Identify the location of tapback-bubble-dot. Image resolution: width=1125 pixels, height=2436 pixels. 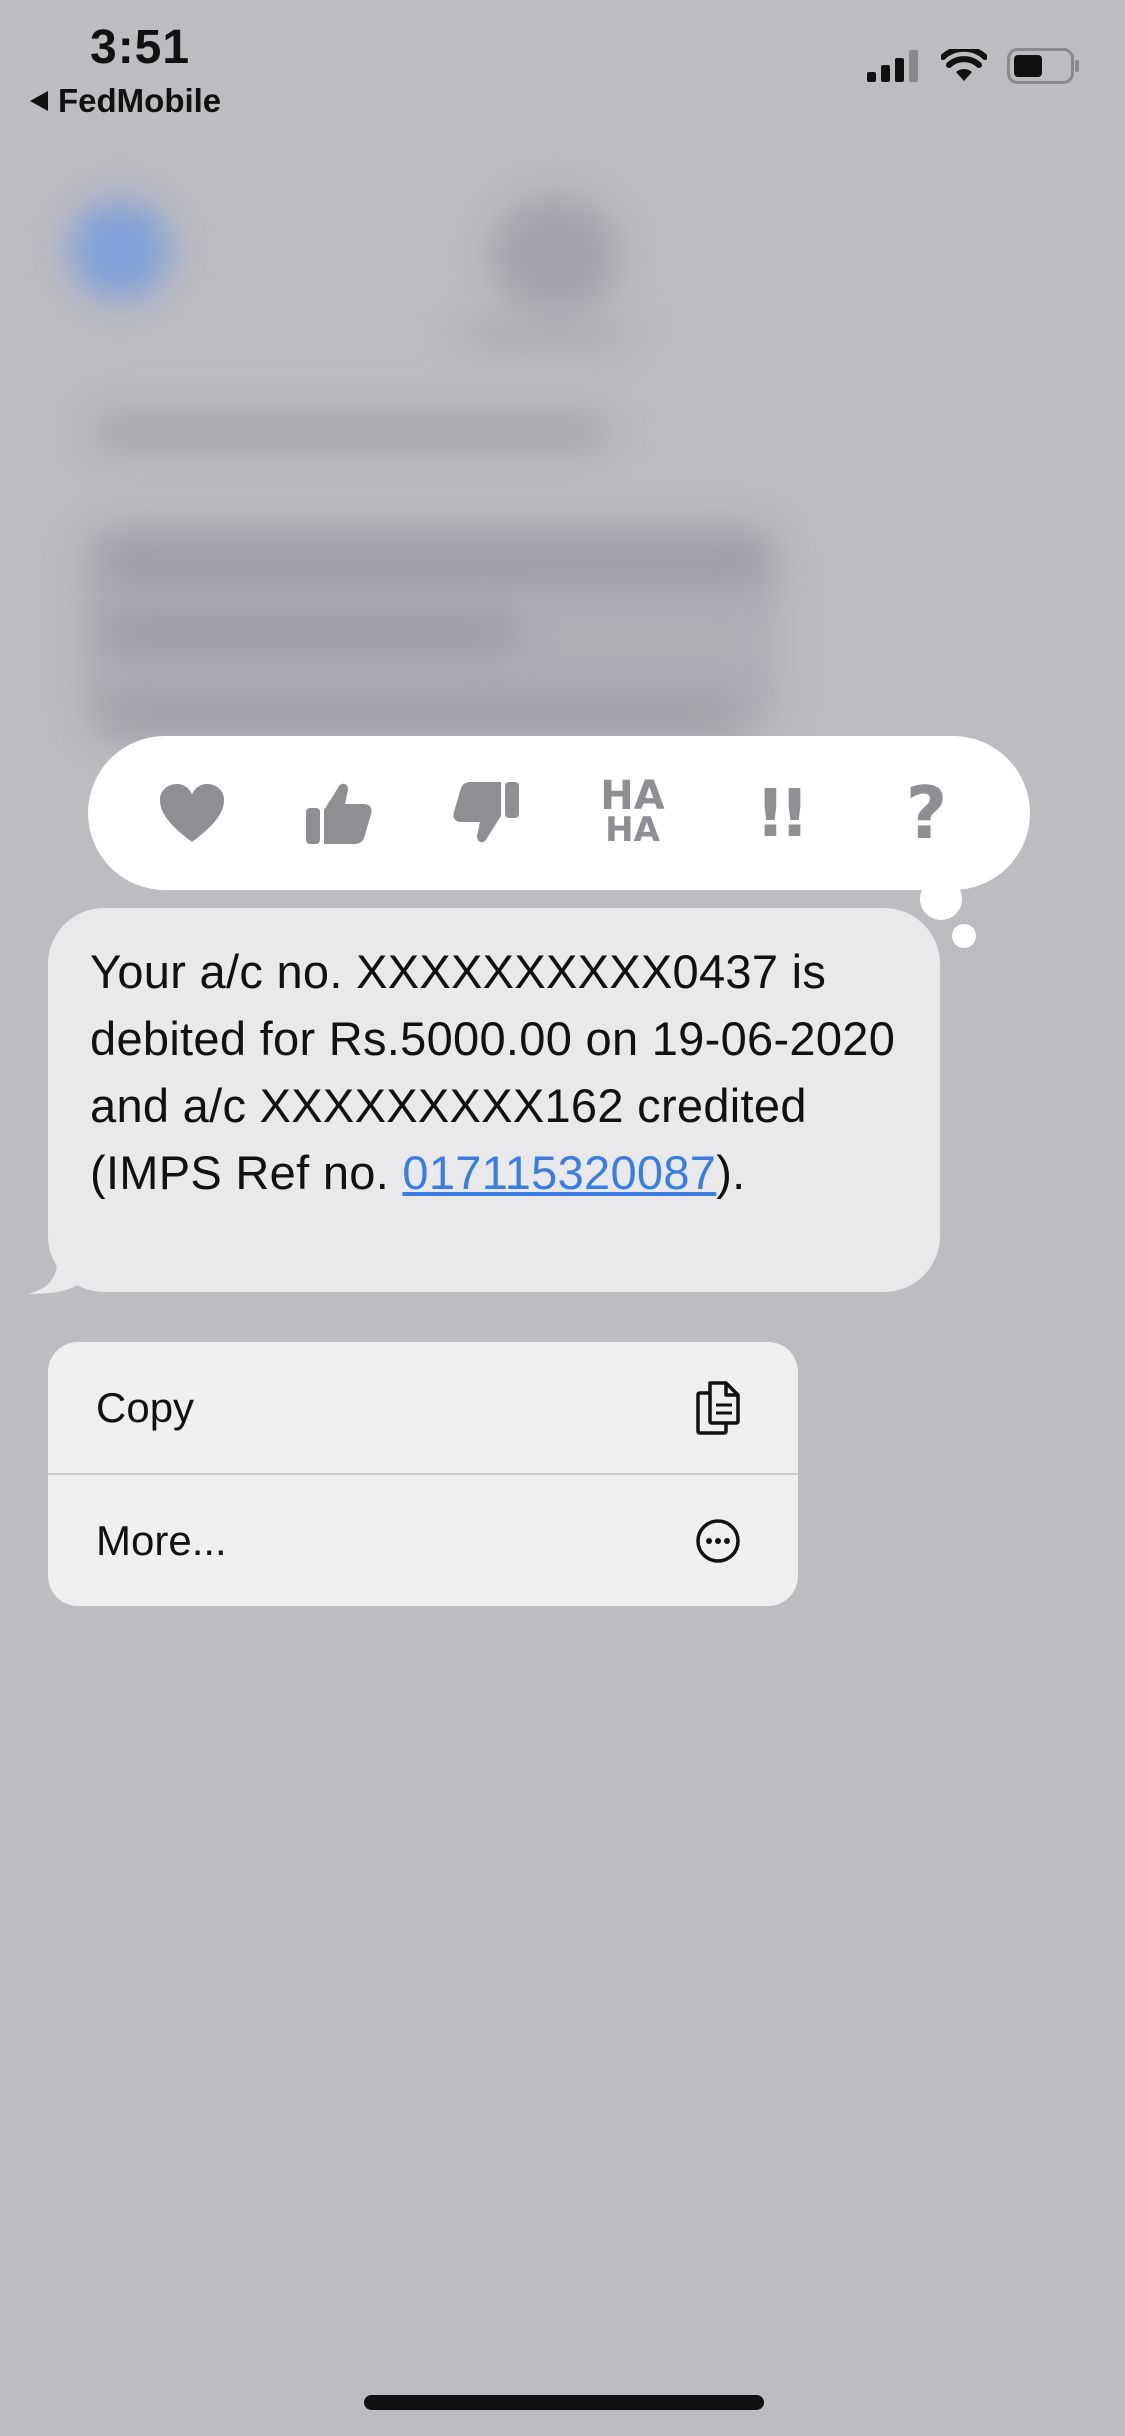
(941, 899).